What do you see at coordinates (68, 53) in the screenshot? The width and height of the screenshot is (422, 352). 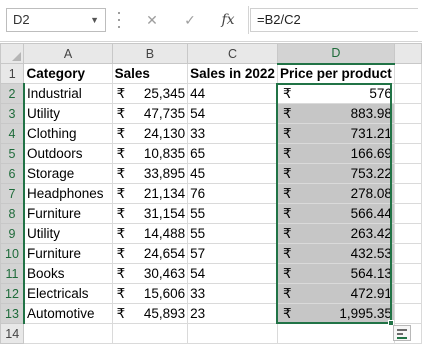 I see `column-header-a: A` at bounding box center [68, 53].